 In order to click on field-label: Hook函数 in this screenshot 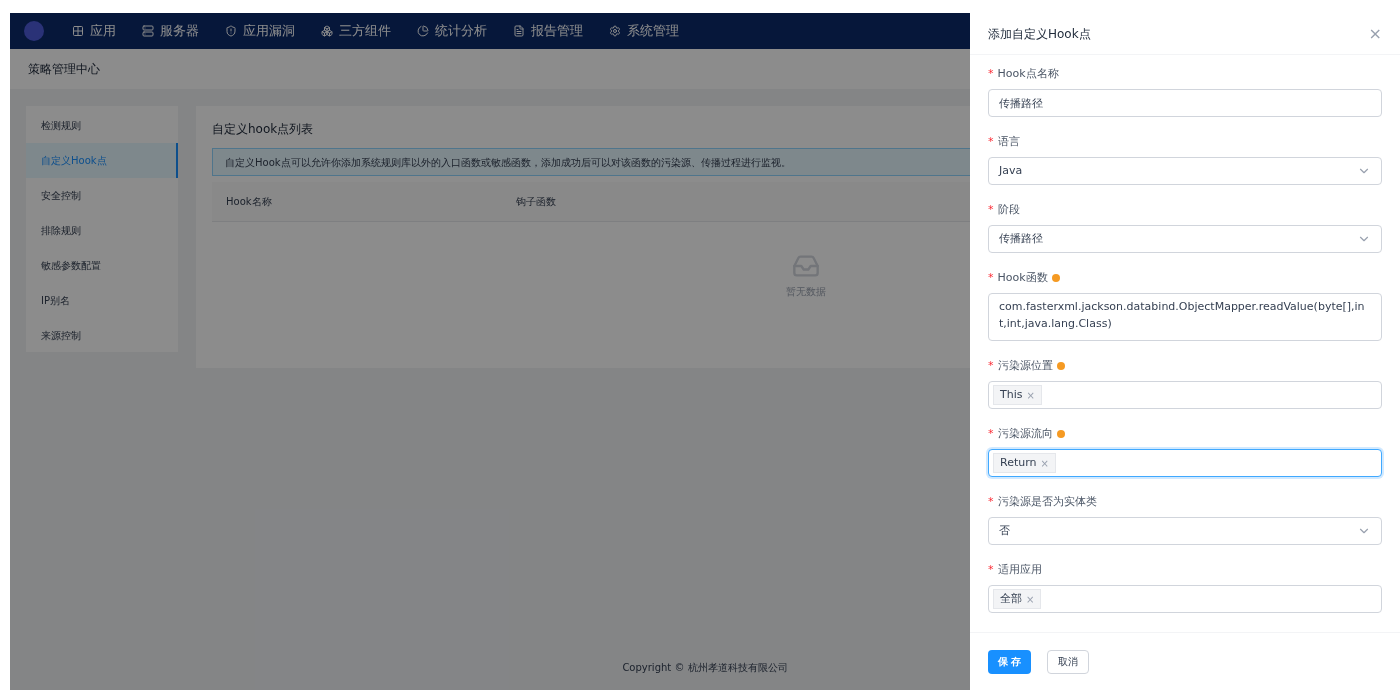, I will do `click(1022, 277)`.